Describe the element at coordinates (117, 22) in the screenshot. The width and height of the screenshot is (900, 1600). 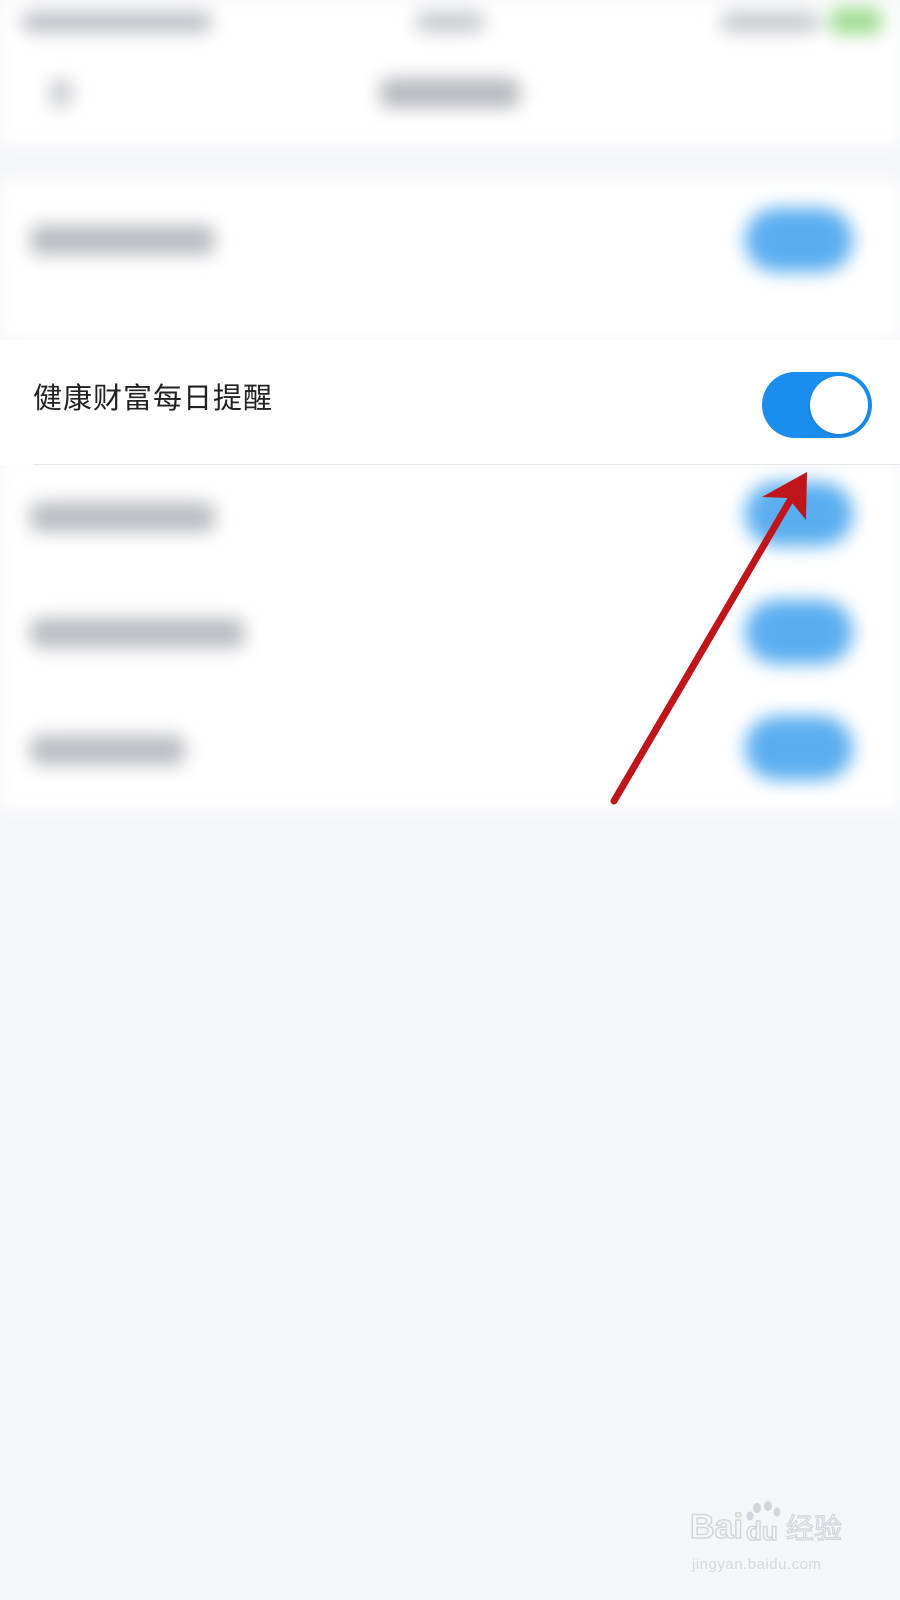
I see `status-carrier-blurred` at that location.